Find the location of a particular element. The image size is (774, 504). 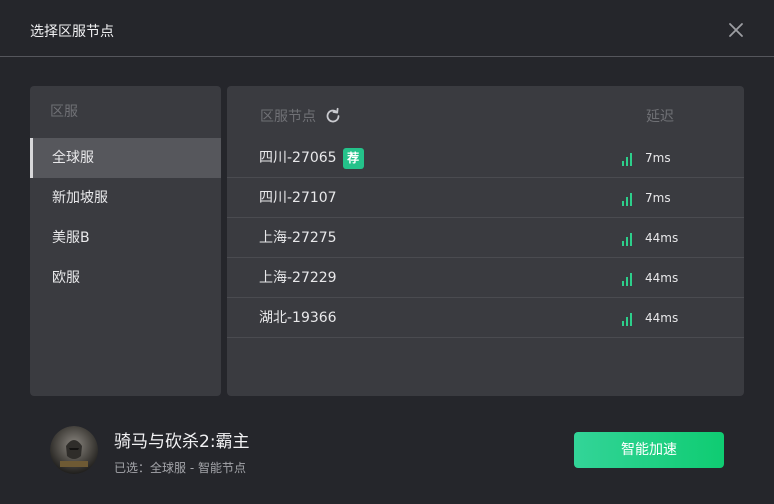

node-header-label: 区服节点 is located at coordinates (288, 117).